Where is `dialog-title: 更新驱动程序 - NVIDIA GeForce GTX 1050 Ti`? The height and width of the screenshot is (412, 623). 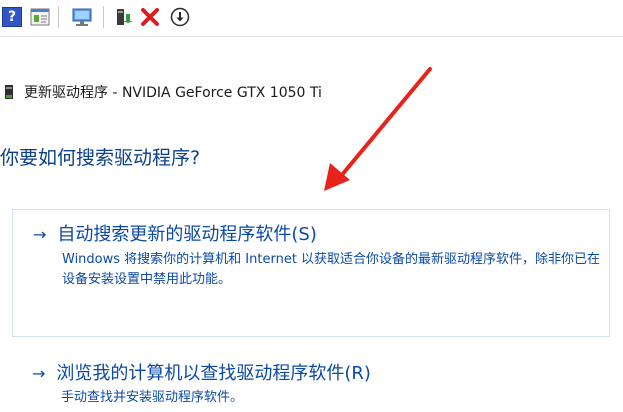 dialog-title: 更新驱动程序 - NVIDIA GeForce GTX 1050 Ti is located at coordinates (173, 93).